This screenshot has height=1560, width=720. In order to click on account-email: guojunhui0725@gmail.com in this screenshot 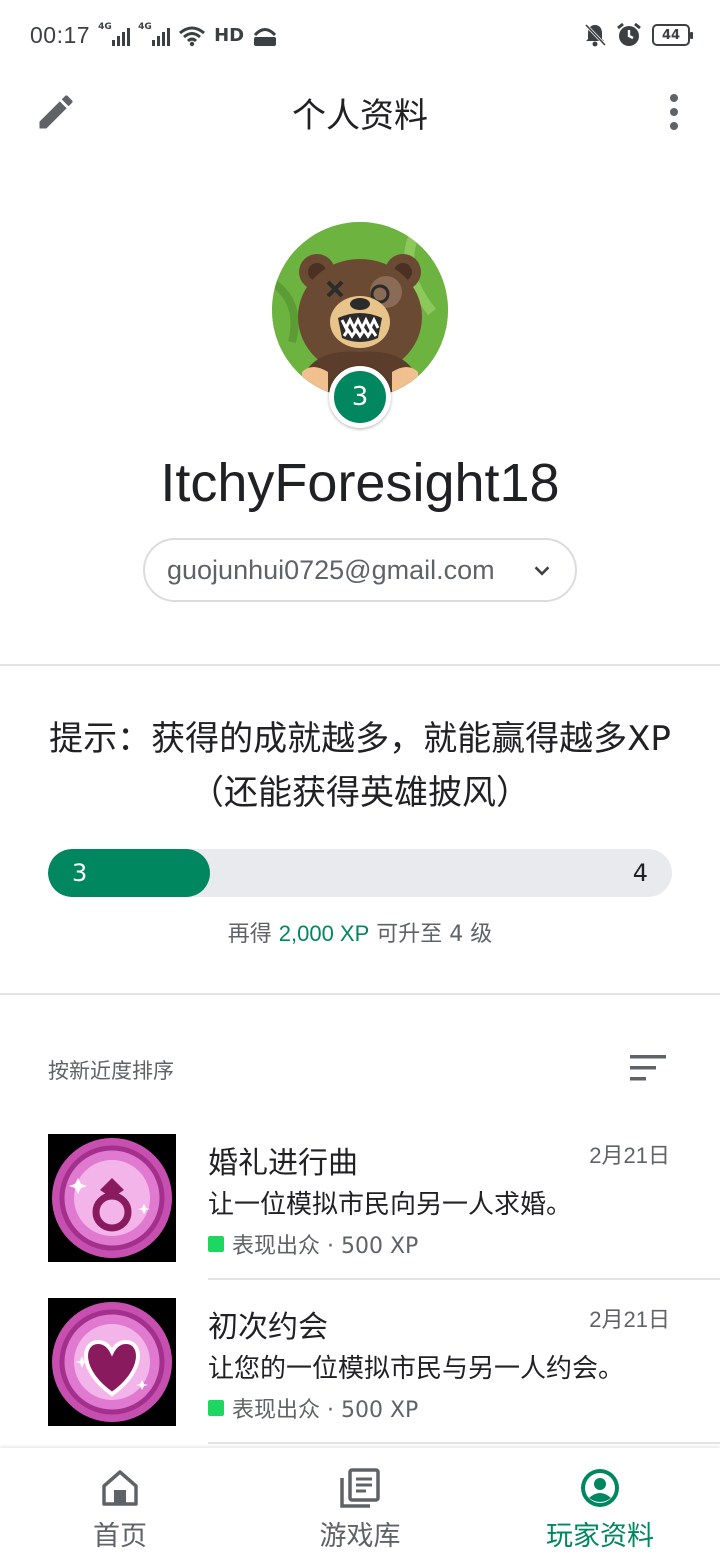, I will do `click(331, 569)`.